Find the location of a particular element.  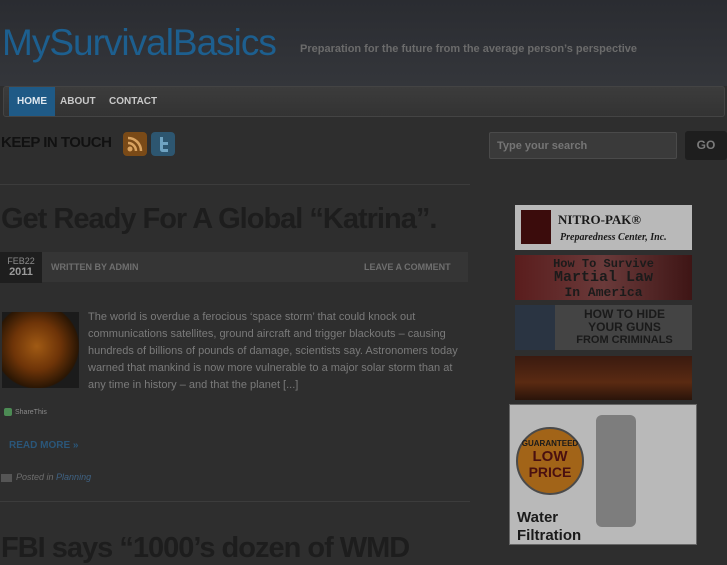

guaranteed-low-price-badge: GUARANTEED LOW PRICE is located at coordinates (550, 461).